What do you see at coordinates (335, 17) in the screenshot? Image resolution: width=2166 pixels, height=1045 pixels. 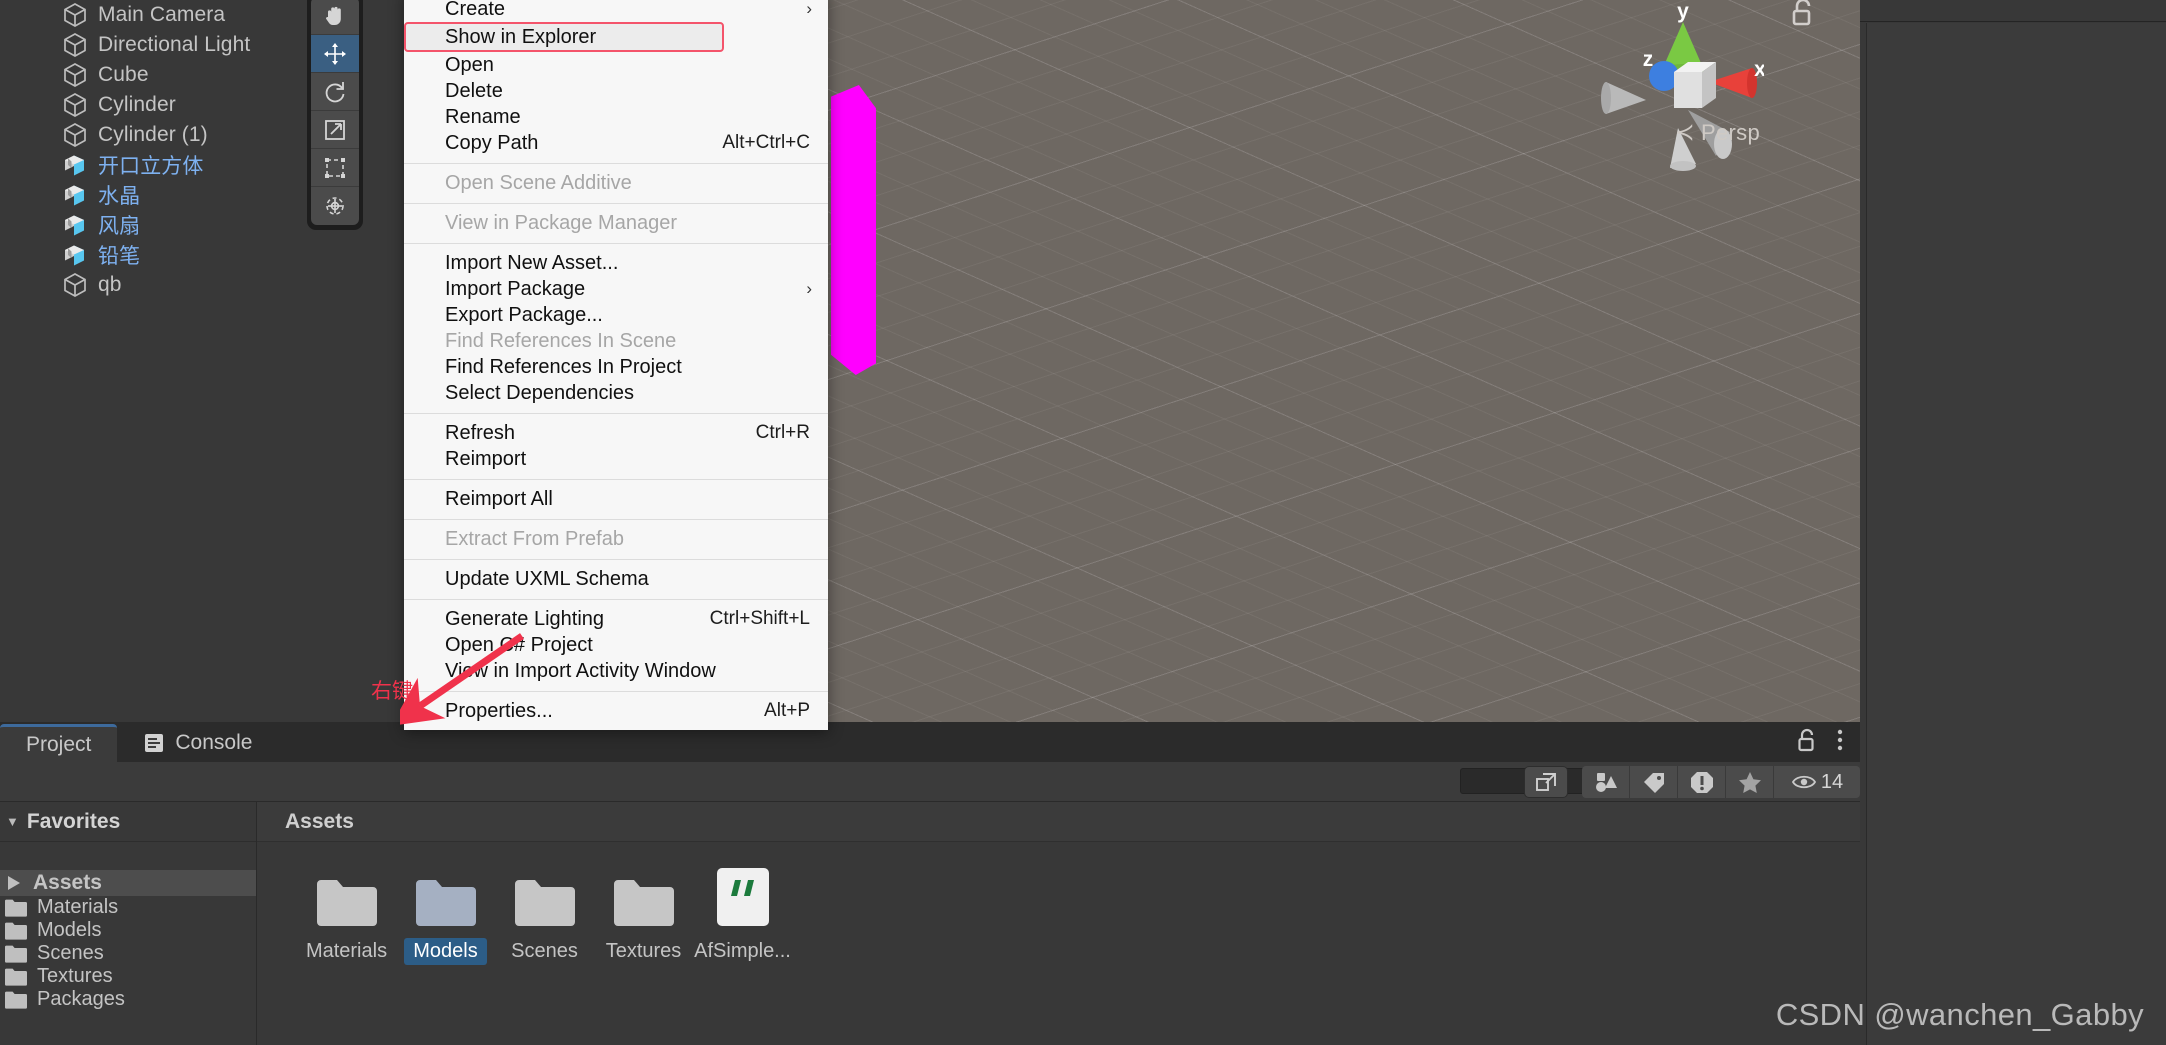 I see `hand-tool` at bounding box center [335, 17].